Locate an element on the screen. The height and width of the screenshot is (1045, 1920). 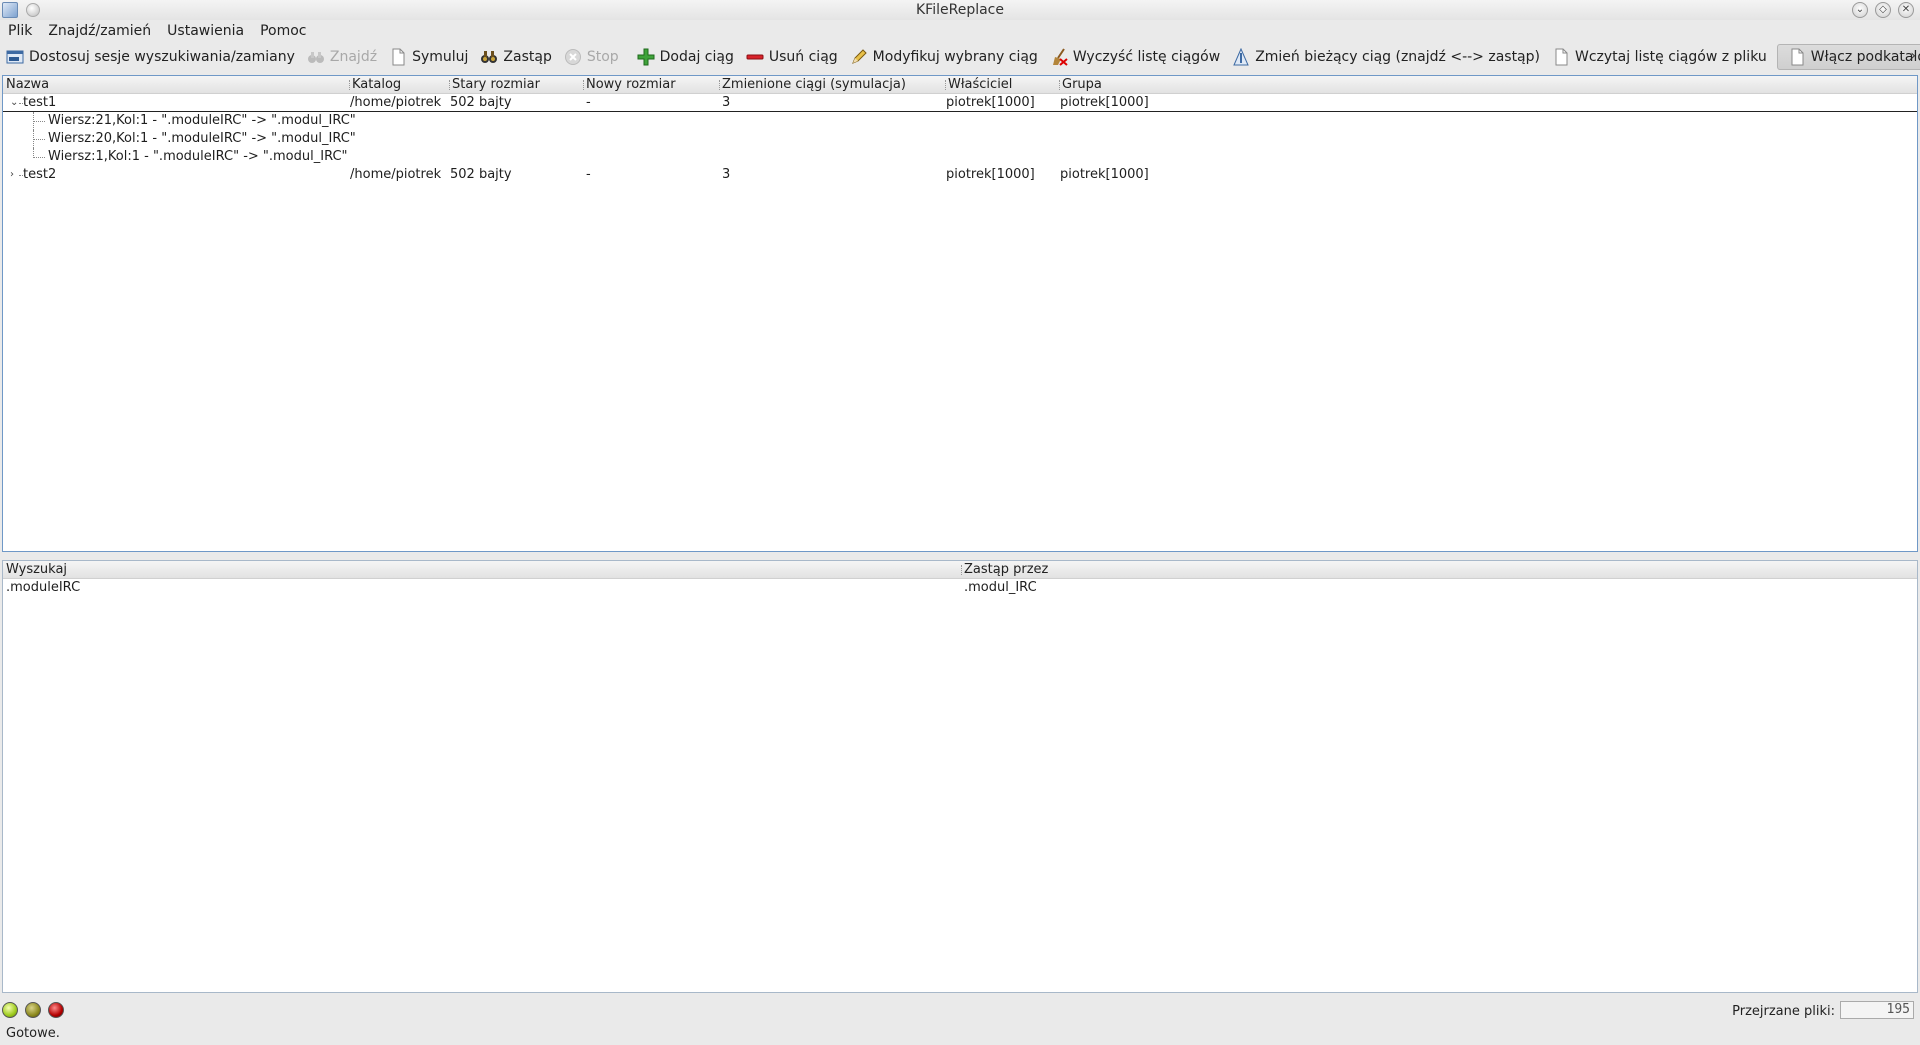
col-name: Nazwa is located at coordinates (175, 85).